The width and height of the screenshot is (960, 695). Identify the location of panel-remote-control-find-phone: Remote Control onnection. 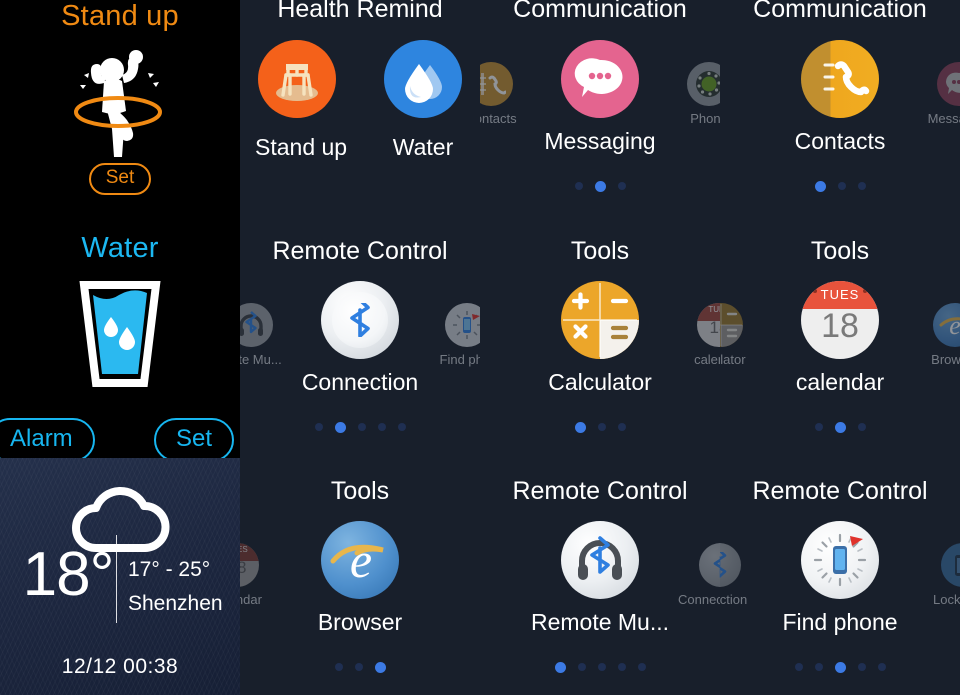
(840, 582).